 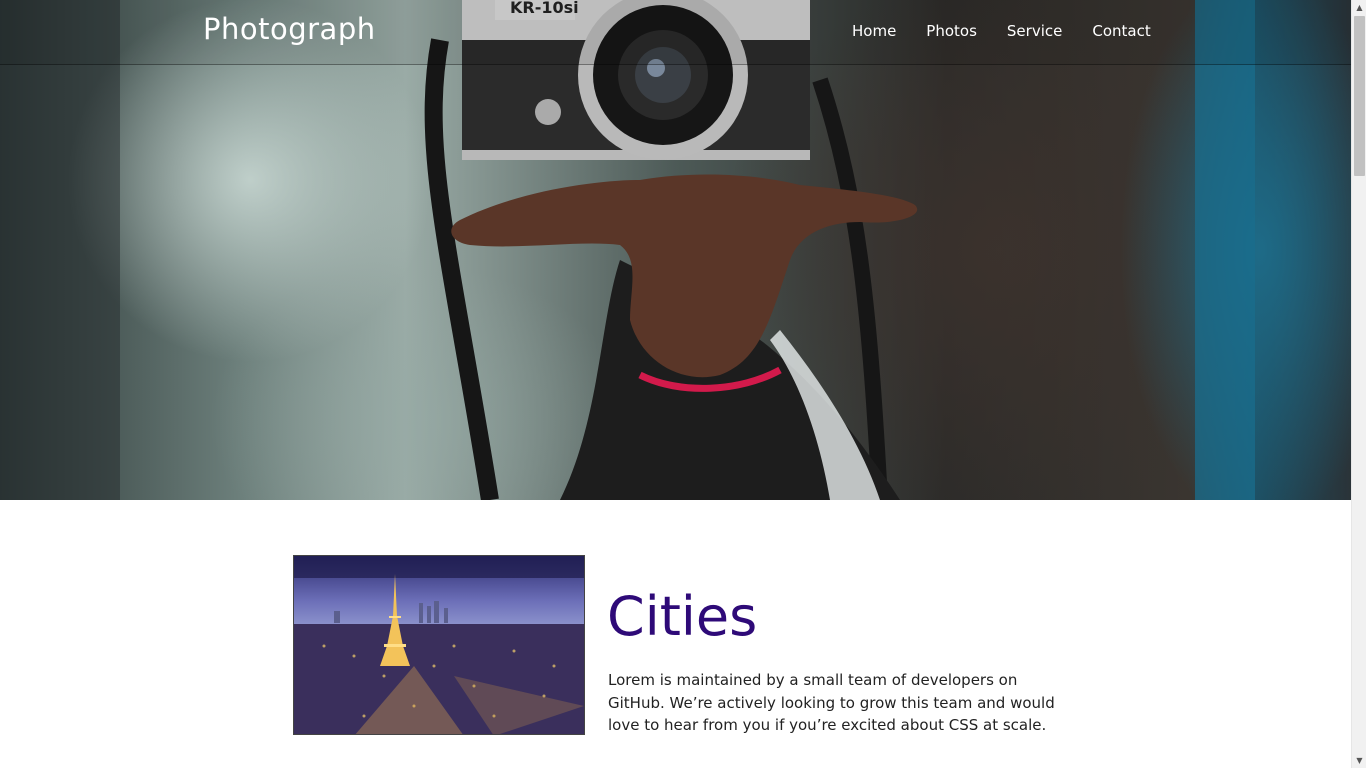 What do you see at coordinates (1358, 384) in the screenshot?
I see `page-scrollbar: ▲ ▼` at bounding box center [1358, 384].